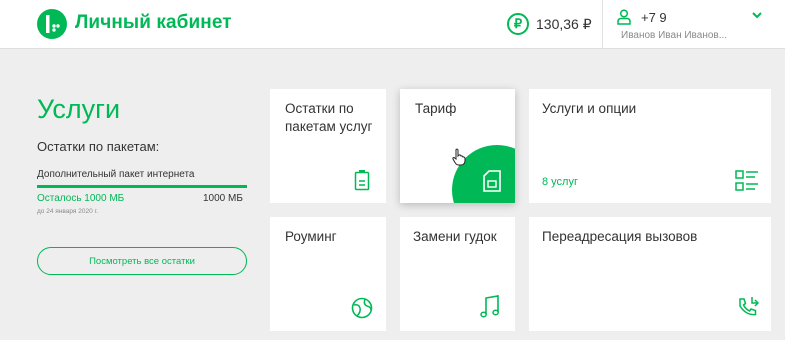  Describe the element at coordinates (650, 146) in the screenshot. I see `card-options: Услуги и опции 8 услуг` at that location.